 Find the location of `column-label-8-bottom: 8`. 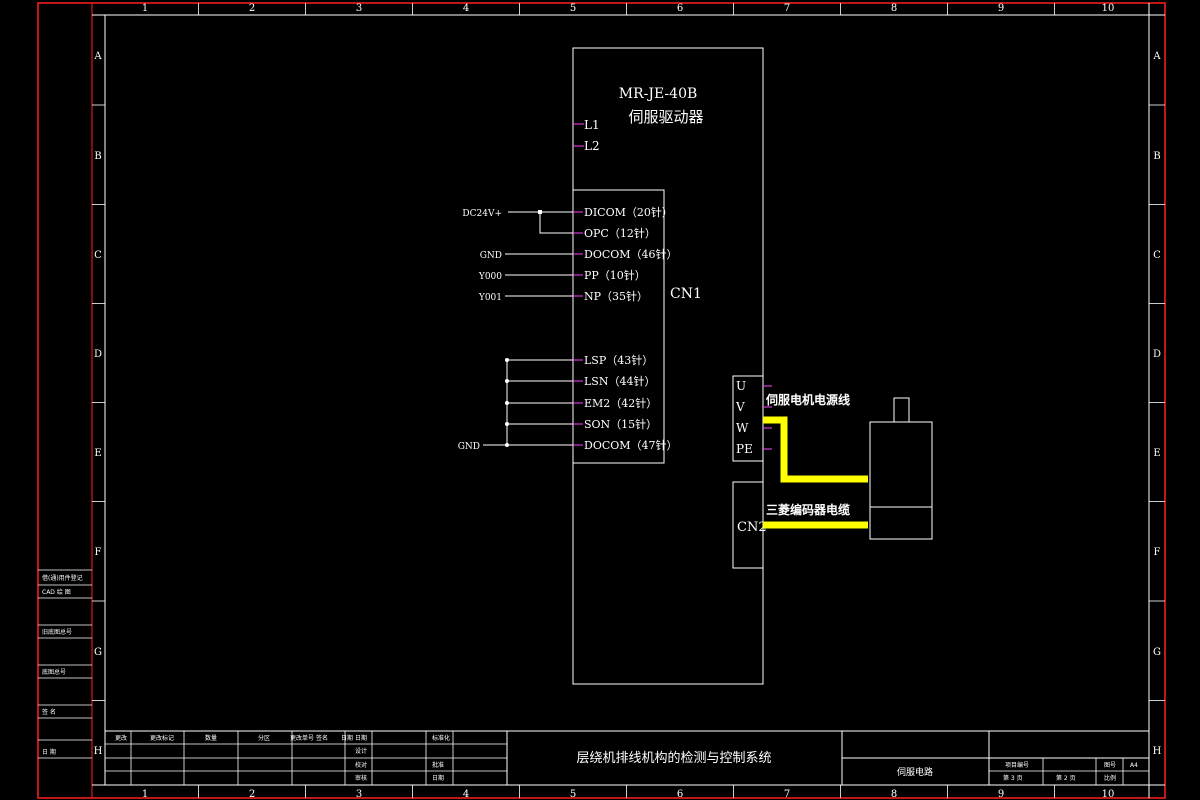

column-label-8-bottom: 8 is located at coordinates (894, 794).